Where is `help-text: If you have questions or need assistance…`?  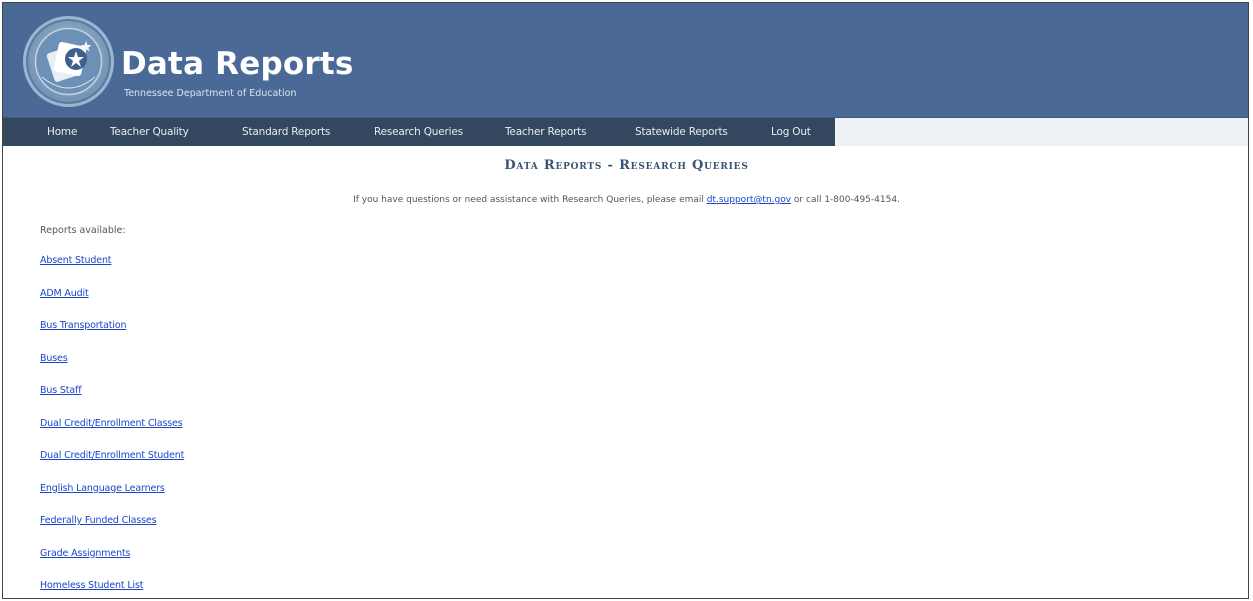 help-text: If you have questions or need assistance… is located at coordinates (625, 200).